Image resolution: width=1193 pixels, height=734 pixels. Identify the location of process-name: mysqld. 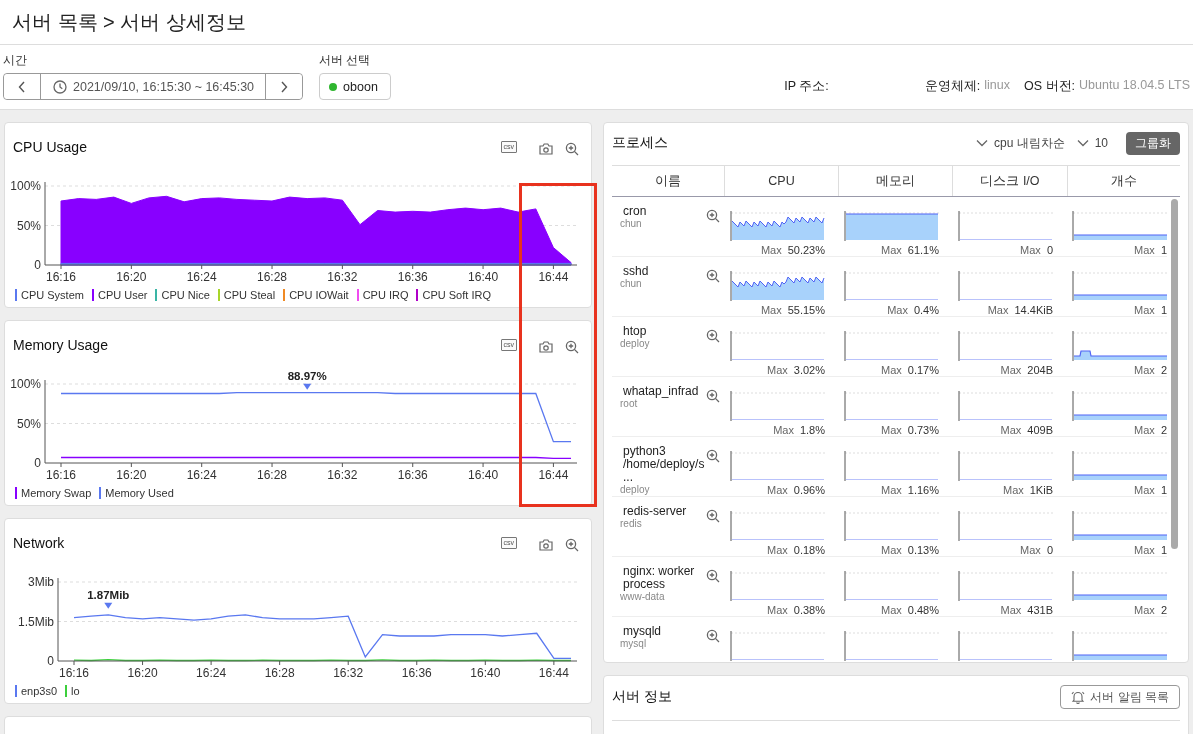
(642, 631).